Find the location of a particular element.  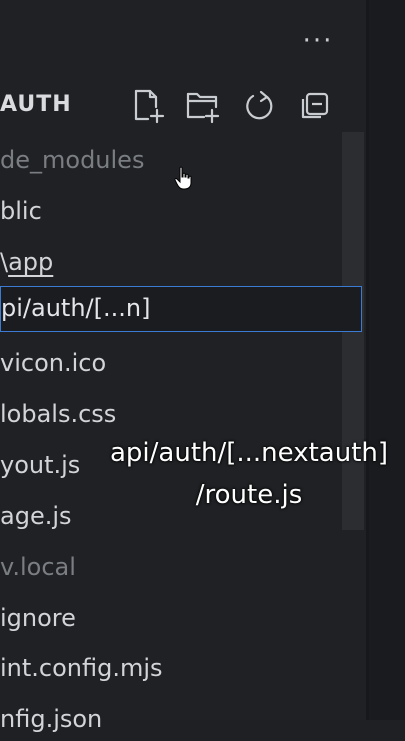

caption-line-2: /route.js is located at coordinates (249, 495).